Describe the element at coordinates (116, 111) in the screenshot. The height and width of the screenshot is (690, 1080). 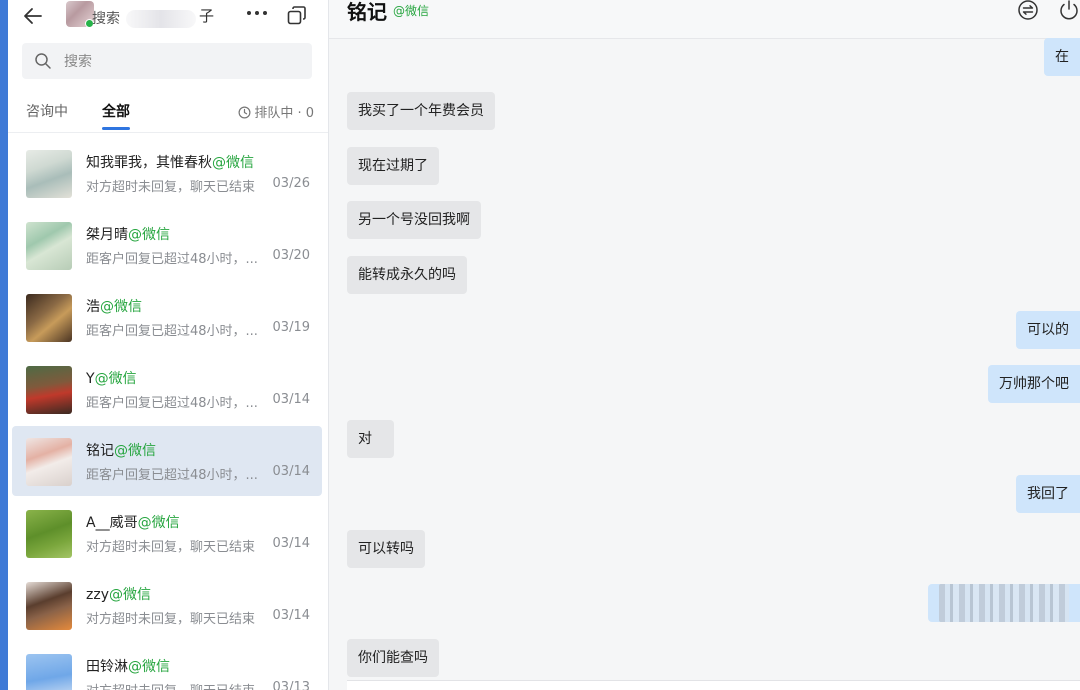
I see `tab-all: 全部` at that location.